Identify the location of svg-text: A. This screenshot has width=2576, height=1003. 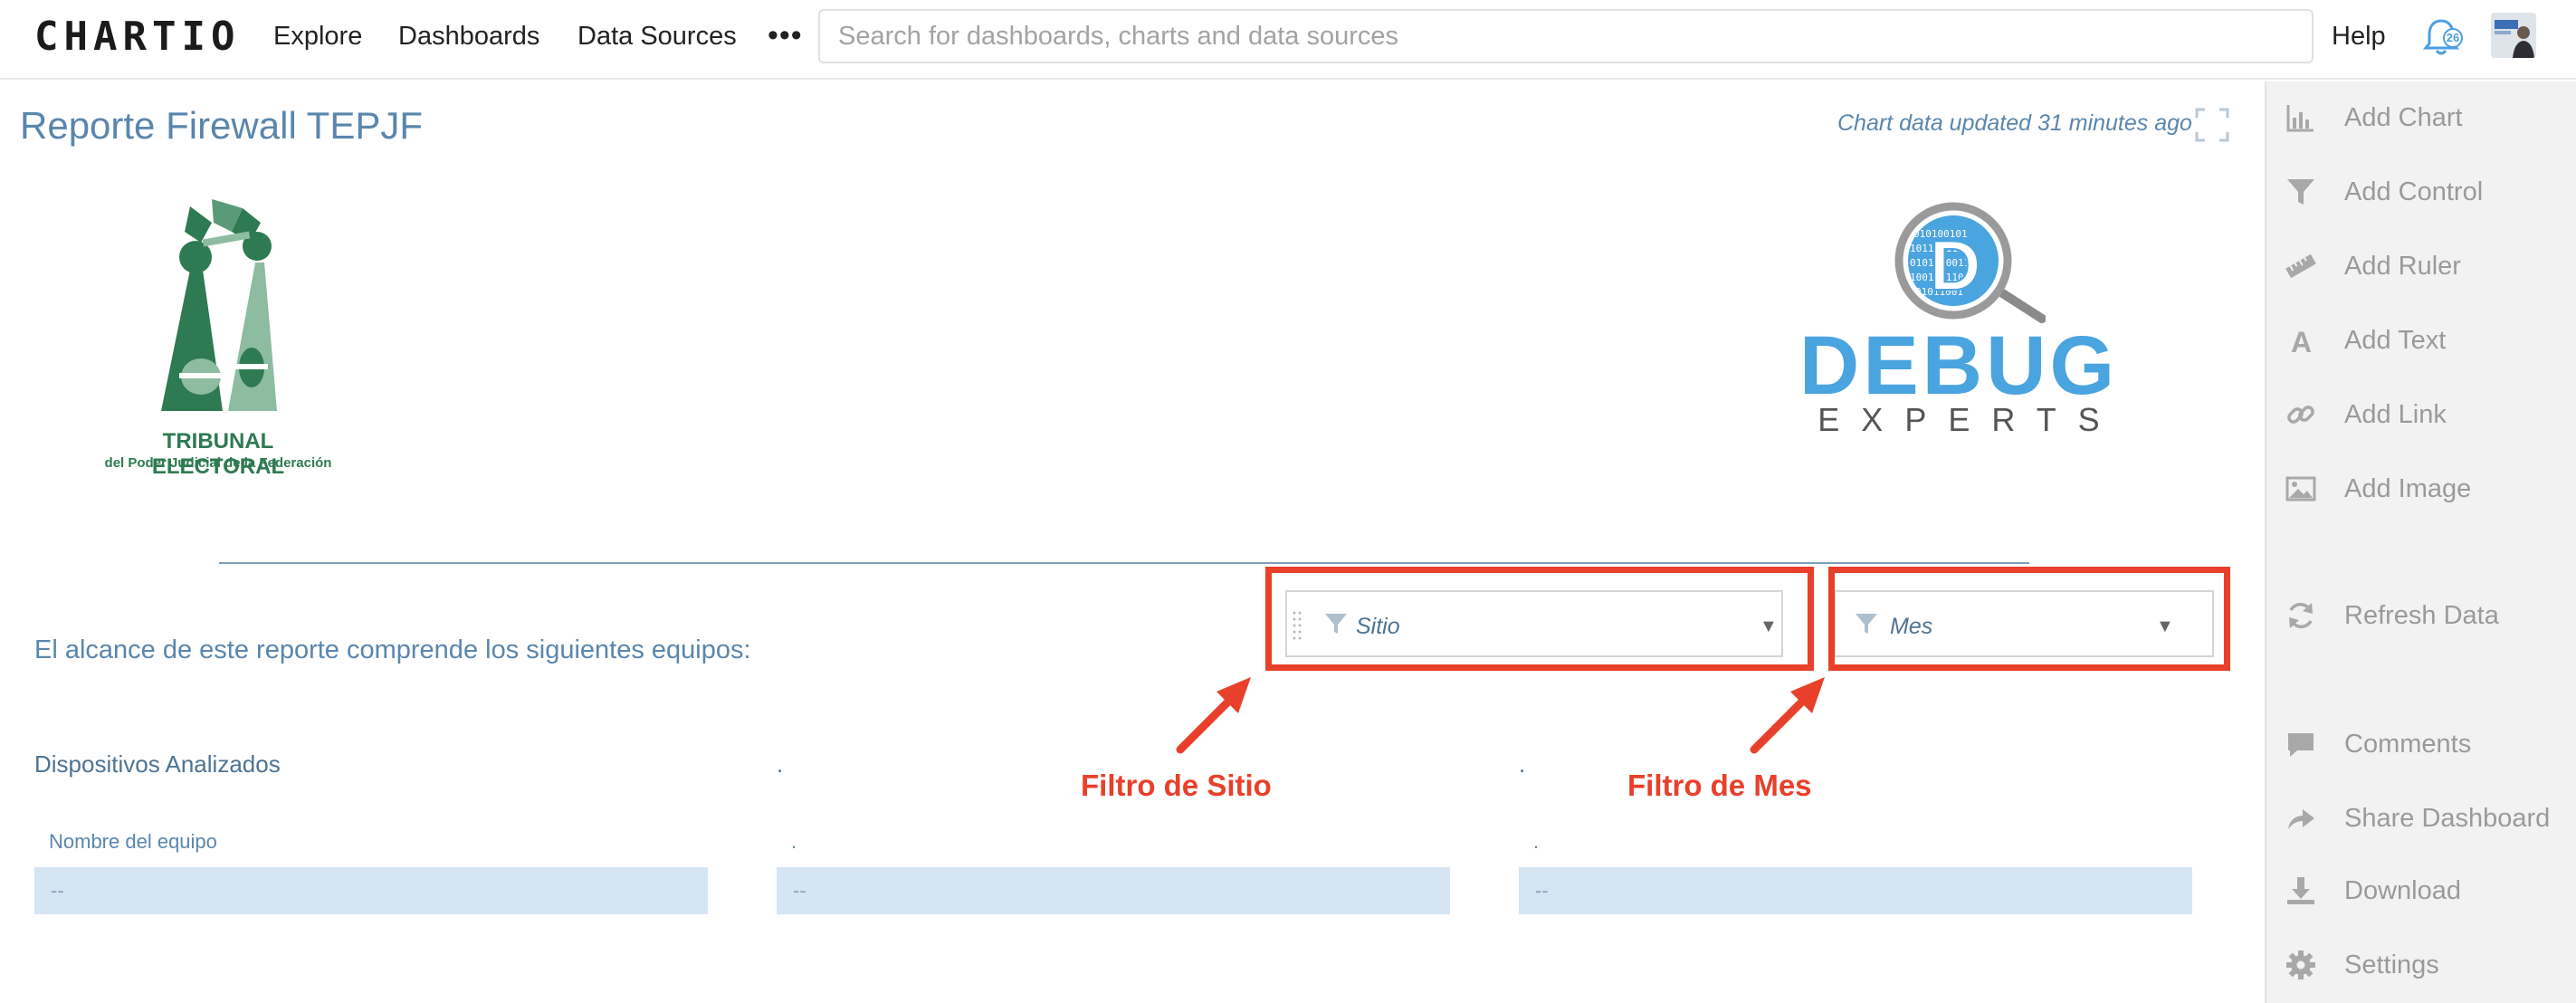
(2301, 341).